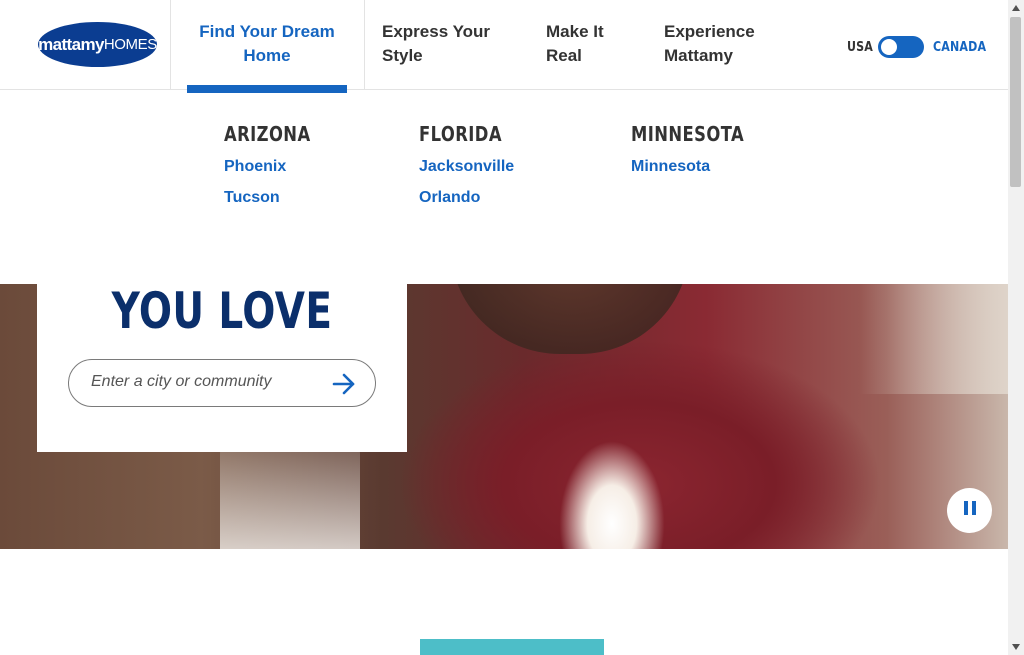 This screenshot has height=655, width=1024. Describe the element at coordinates (267, 134) in the screenshot. I see `menu-column-title: ARIZONA` at that location.